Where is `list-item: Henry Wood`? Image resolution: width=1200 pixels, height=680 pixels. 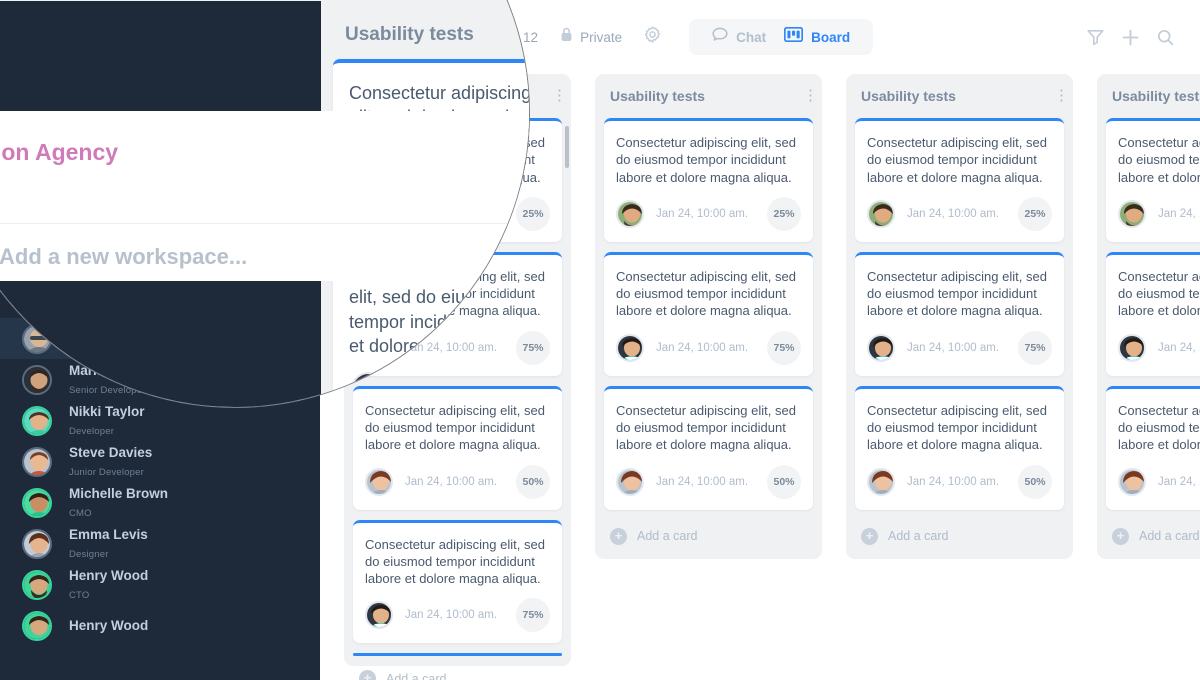 list-item: Henry Wood is located at coordinates (160, 625).